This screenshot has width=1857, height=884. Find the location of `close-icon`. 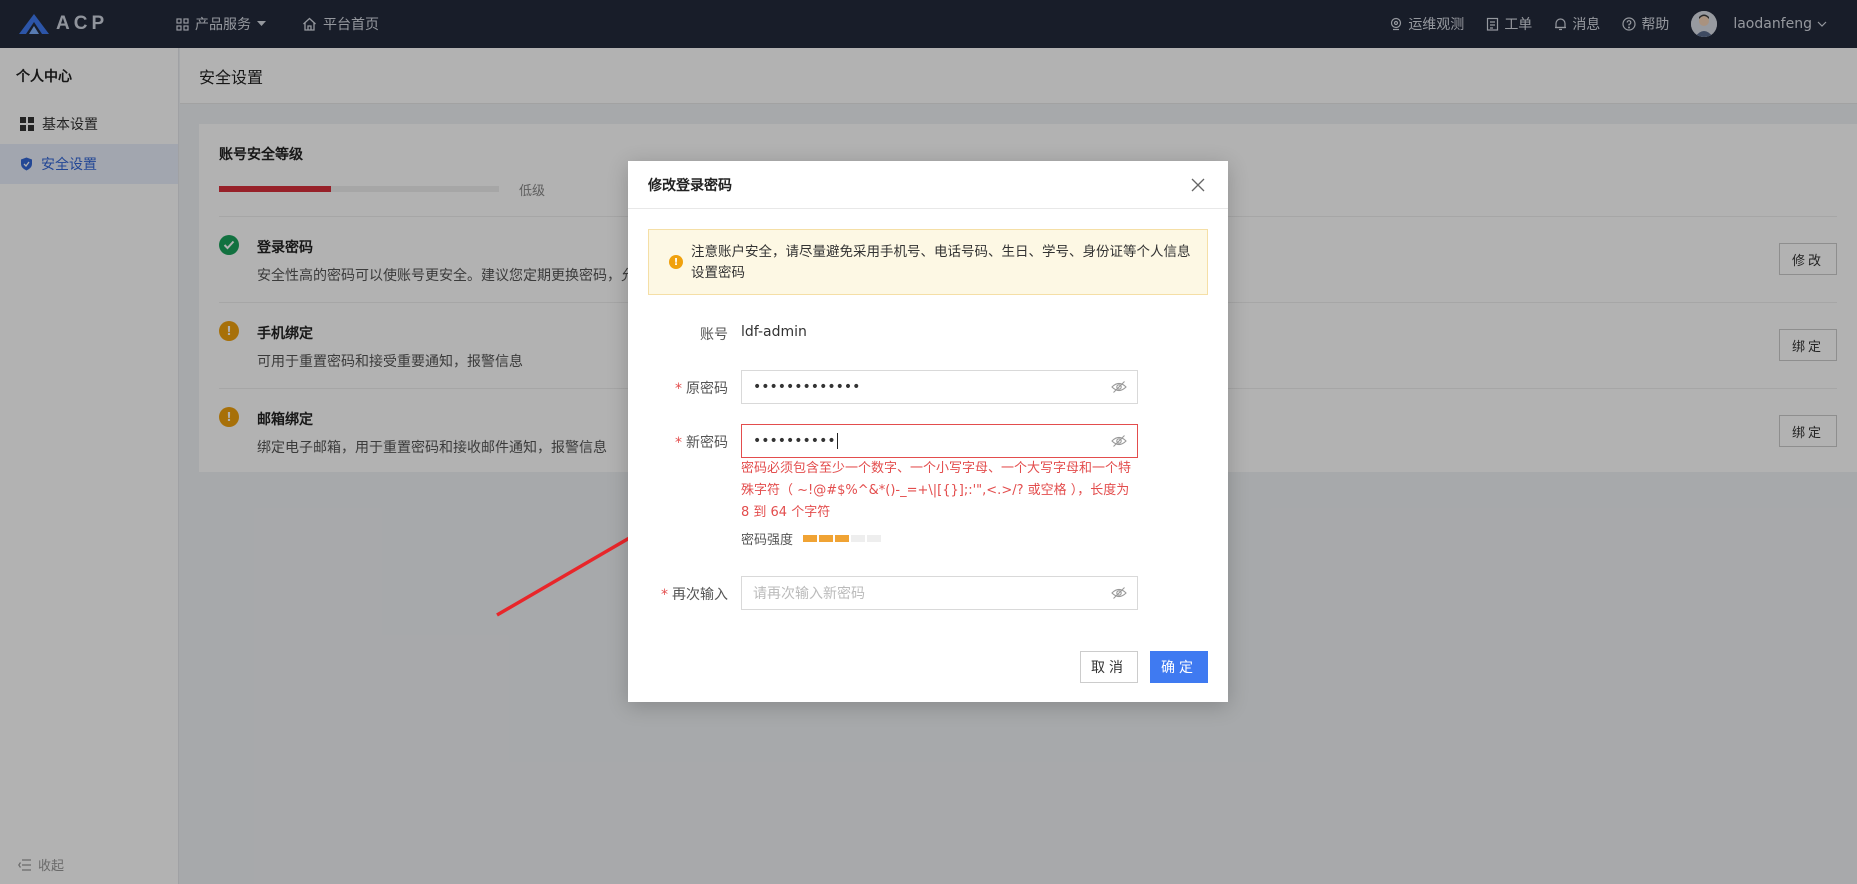

close-icon is located at coordinates (1198, 185).